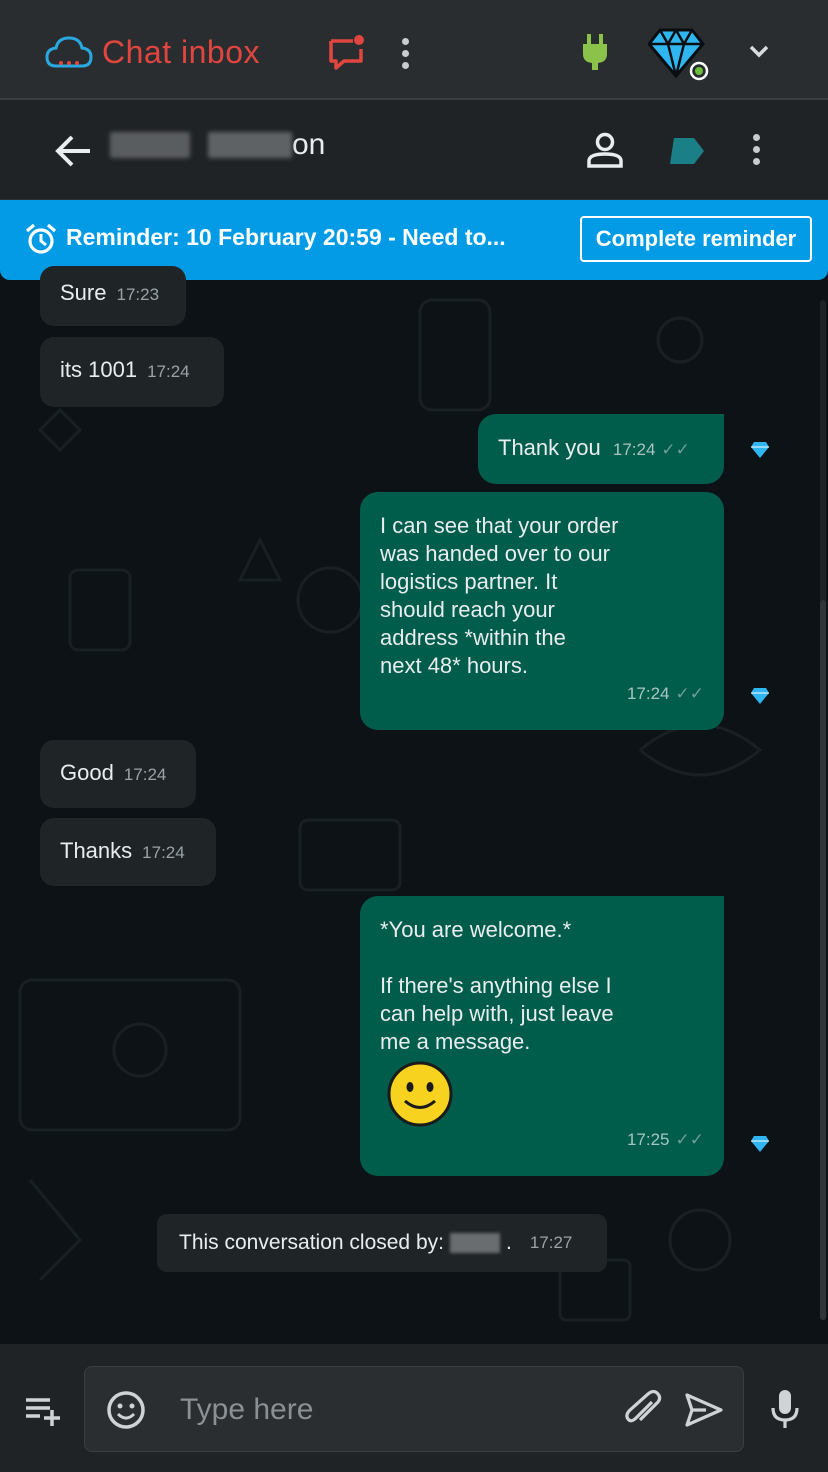 The height and width of the screenshot is (1472, 828). What do you see at coordinates (309, 144) in the screenshot?
I see `contact-name-suffix: on` at bounding box center [309, 144].